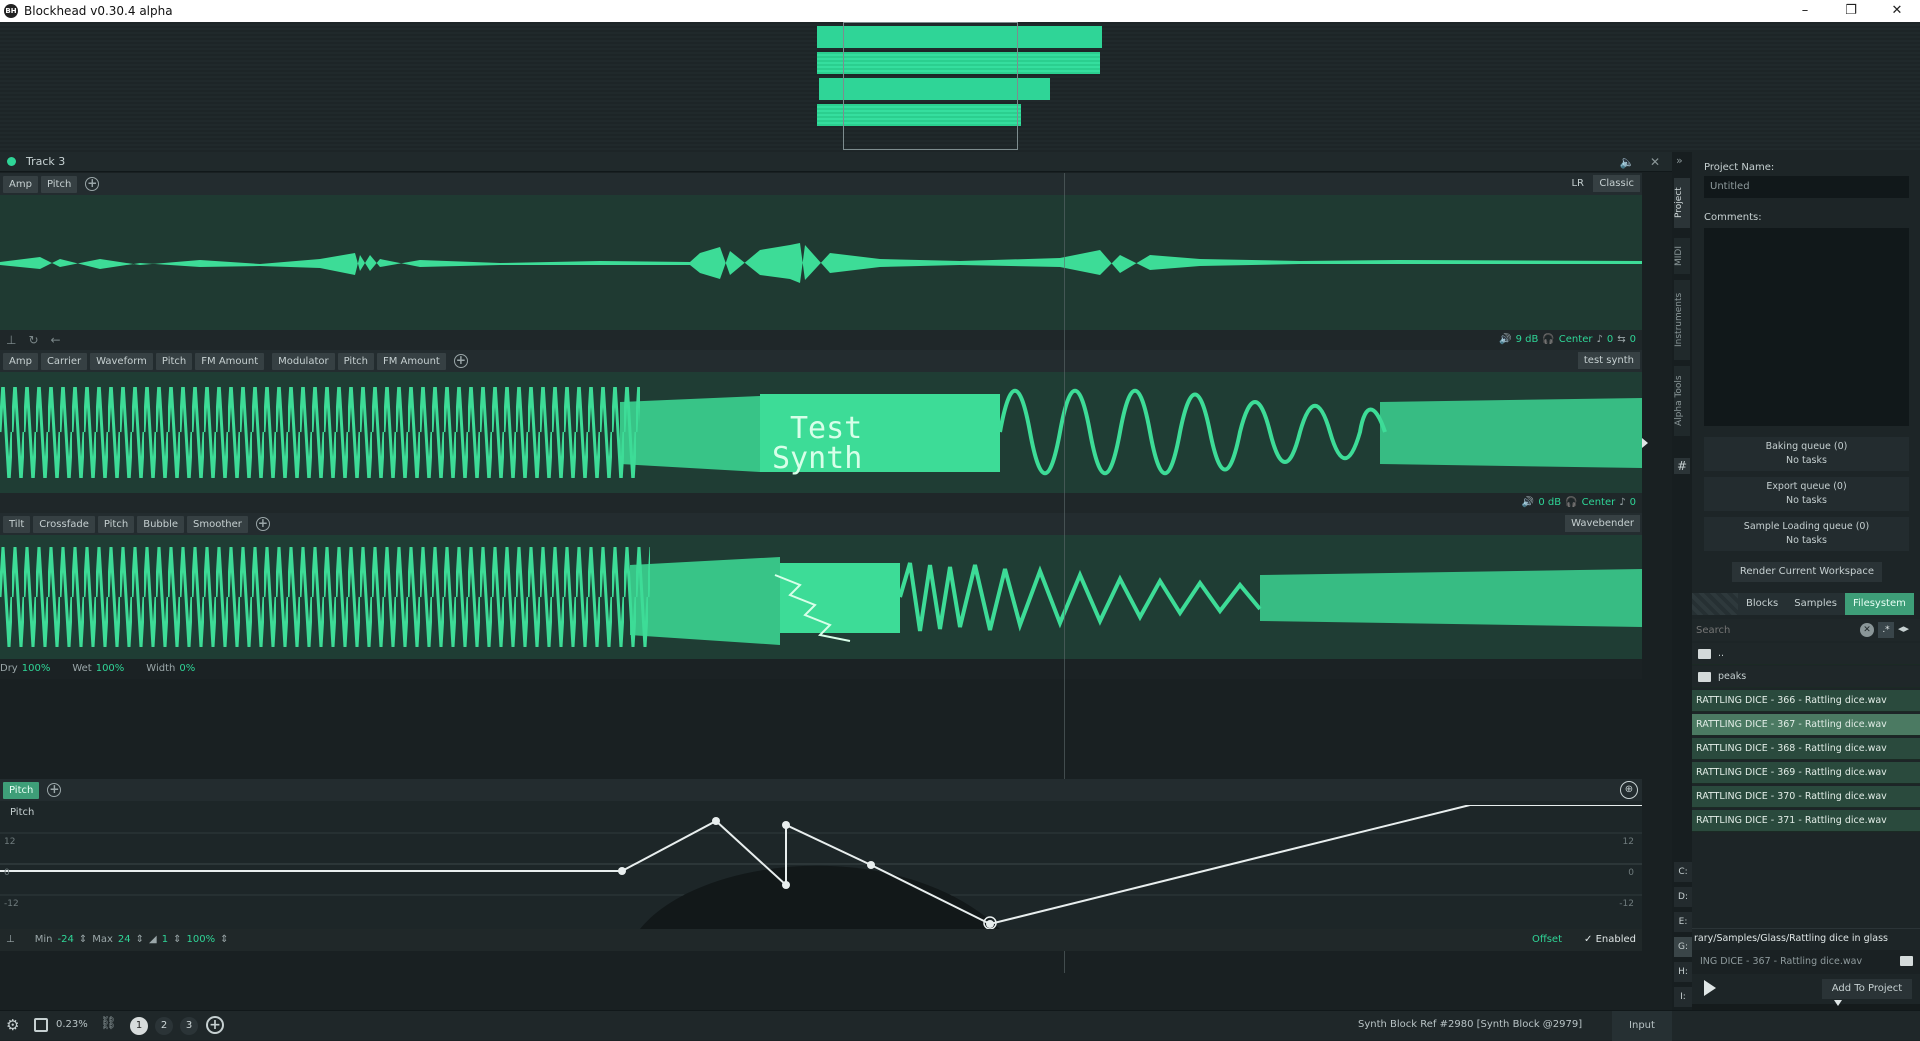 The height and width of the screenshot is (1041, 1920). I want to click on folder-row: peaks, so click(1806, 677).